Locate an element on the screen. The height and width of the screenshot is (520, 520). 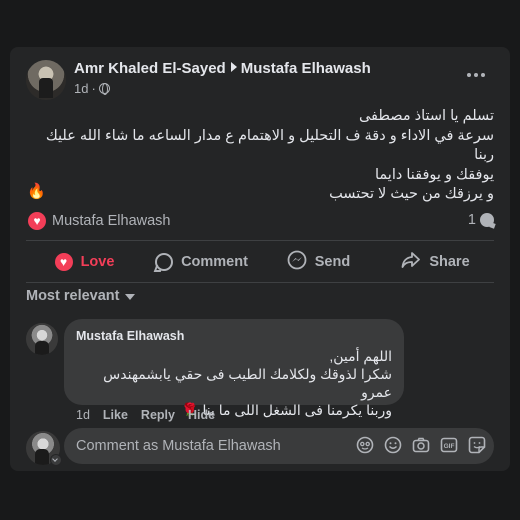
comment-button: Comment is located at coordinates (201, 262).